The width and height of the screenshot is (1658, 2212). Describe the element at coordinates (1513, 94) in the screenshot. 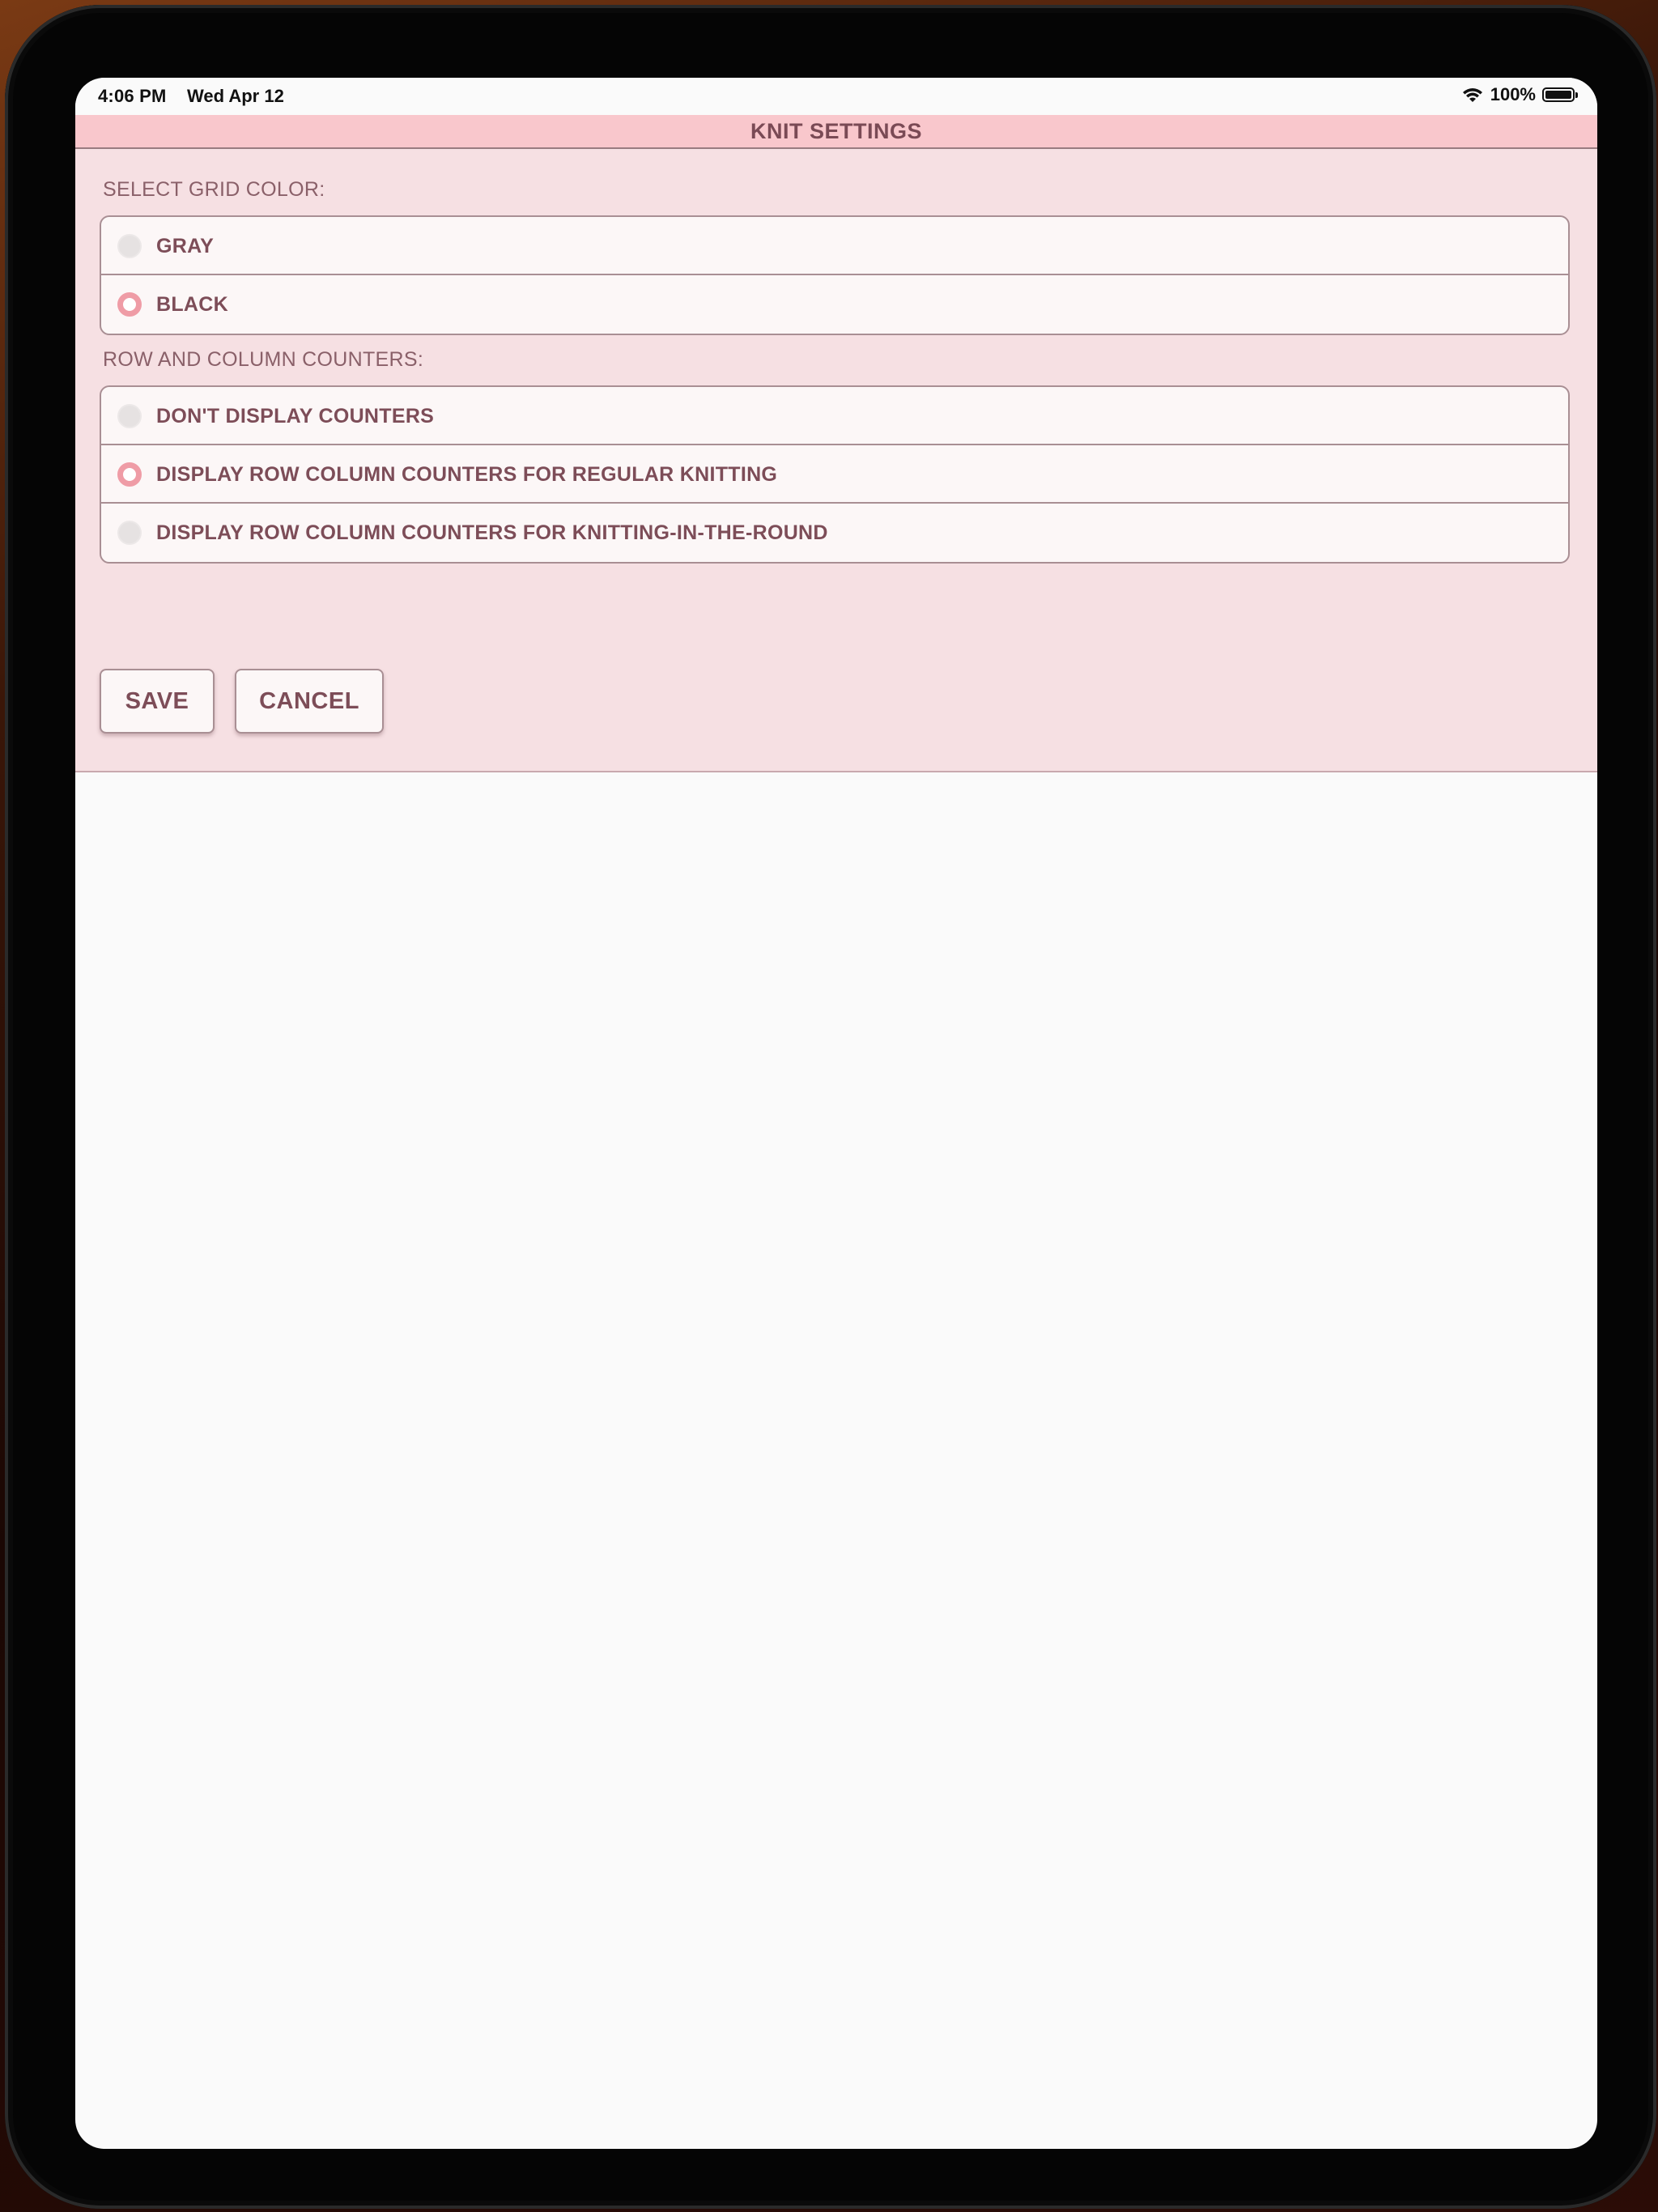

I see `battery-percent: 100%` at that location.